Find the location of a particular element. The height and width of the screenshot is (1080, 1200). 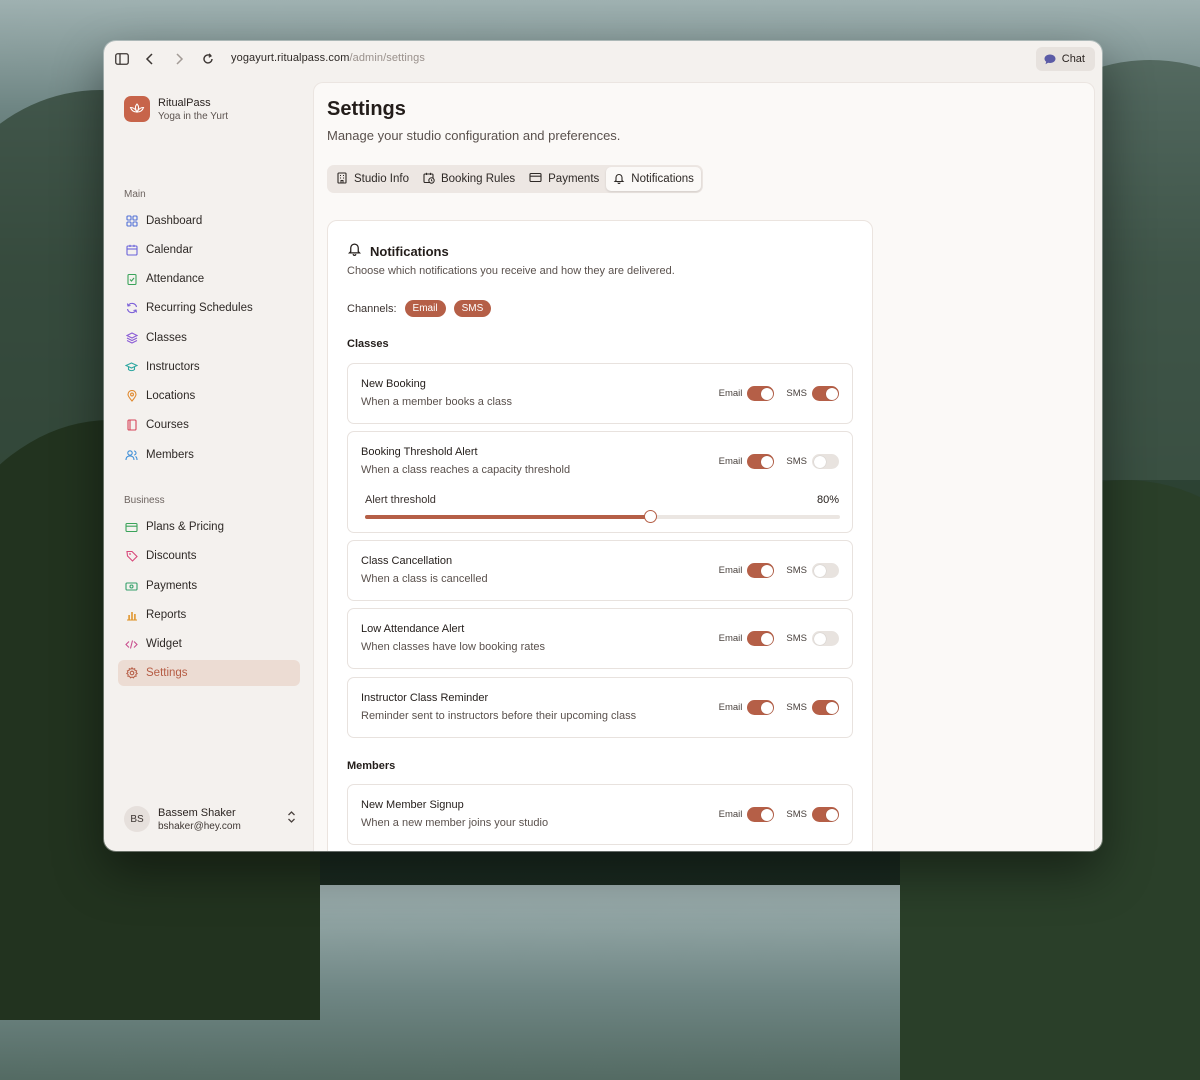

sidebar-item-label: Members is located at coordinates (170, 455).